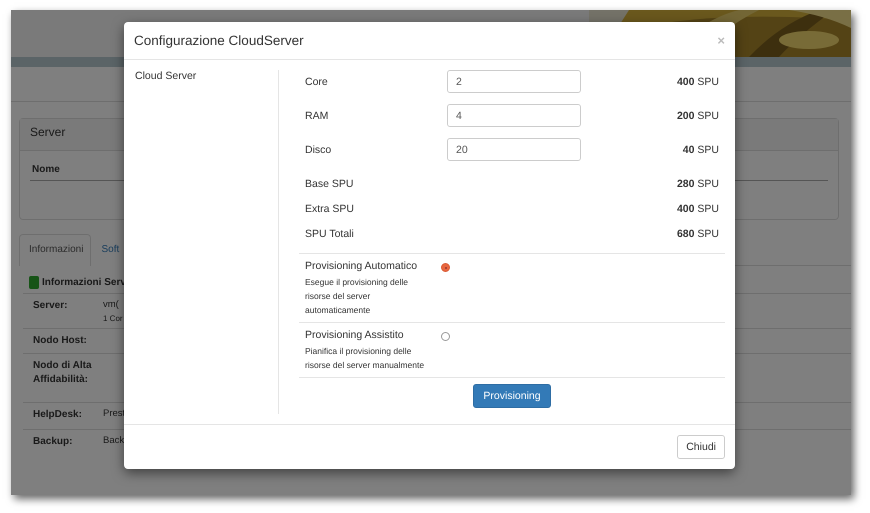 The image size is (870, 513). What do you see at coordinates (111, 305) in the screenshot?
I see `detail-value: vm(` at bounding box center [111, 305].